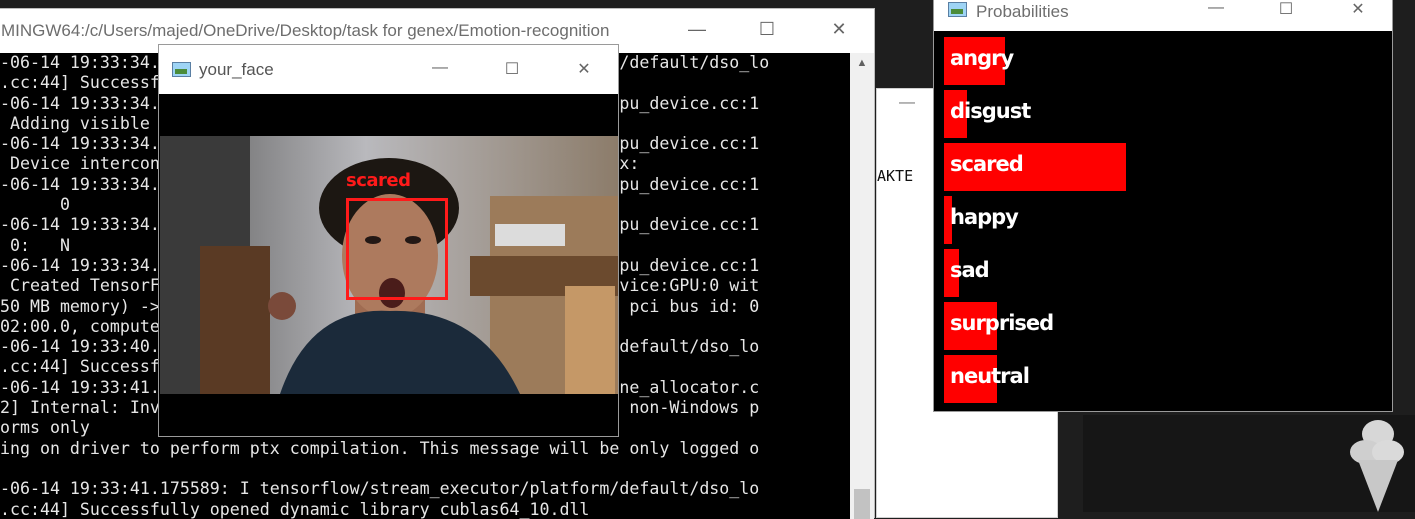  Describe the element at coordinates (990, 376) in the screenshot. I see `probability-label-neutral: neutral` at that location.